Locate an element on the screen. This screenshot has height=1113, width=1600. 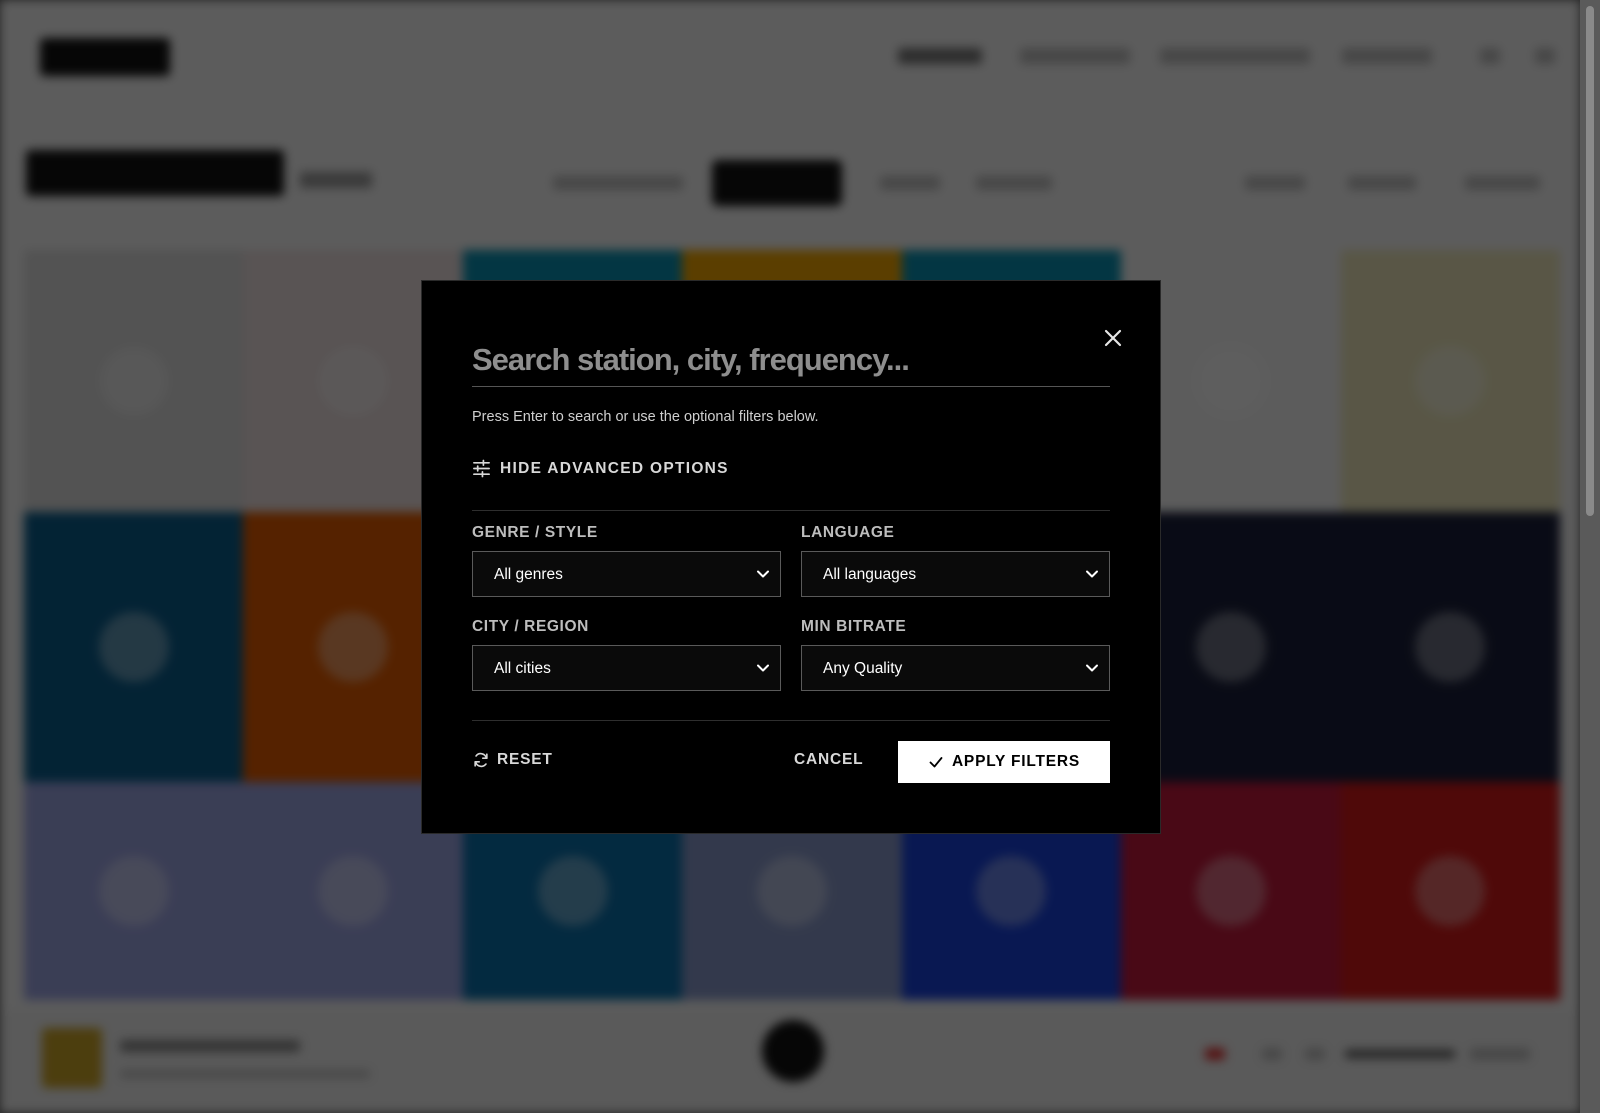
city-label: CITY / REGION is located at coordinates (530, 626).